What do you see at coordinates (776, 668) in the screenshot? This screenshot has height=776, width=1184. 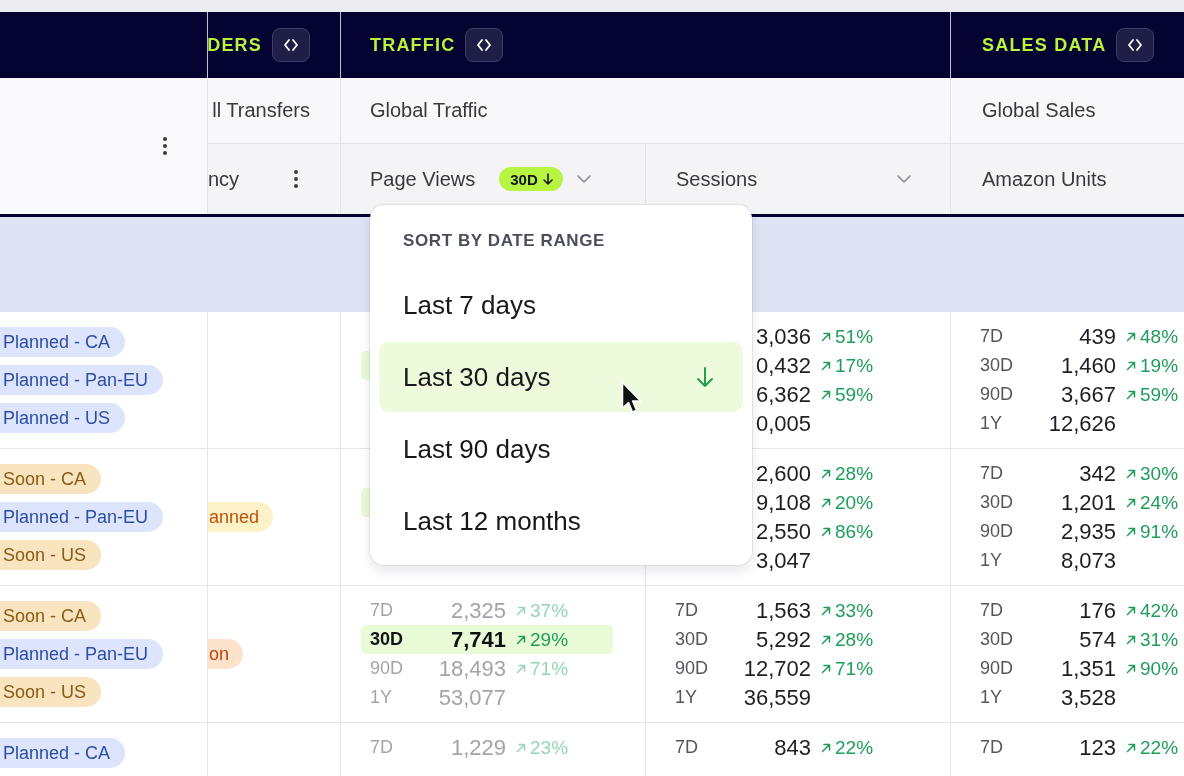 I see `metric-value: 12,702` at bounding box center [776, 668].